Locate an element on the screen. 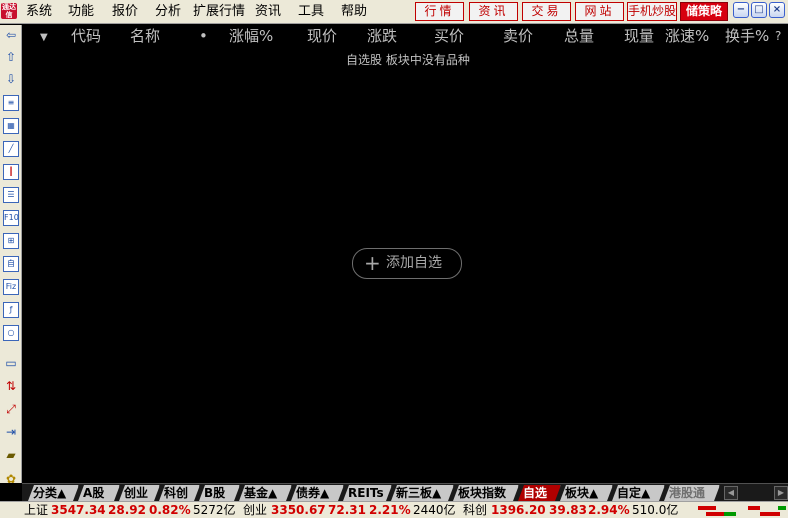 Image resolution: width=788 pixels, height=518 pixels. grid-table-icon: ▦ is located at coordinates (11, 126).